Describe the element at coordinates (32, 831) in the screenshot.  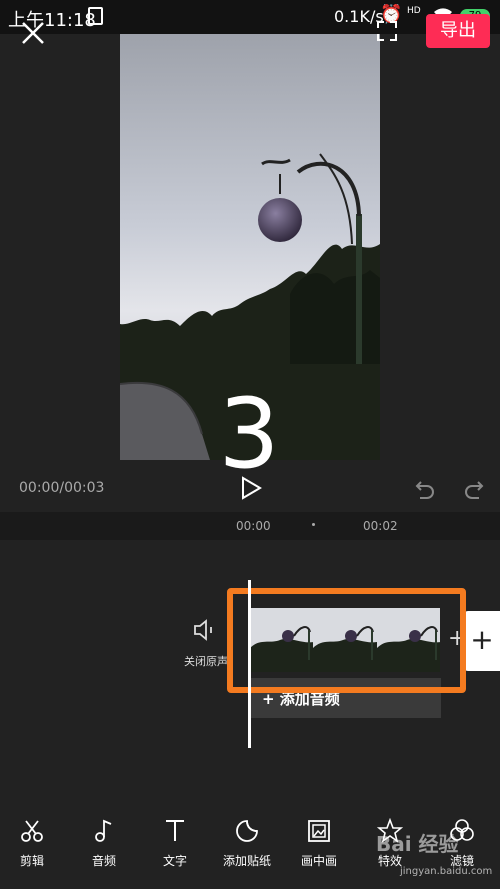
I see `scissors-icon` at that location.